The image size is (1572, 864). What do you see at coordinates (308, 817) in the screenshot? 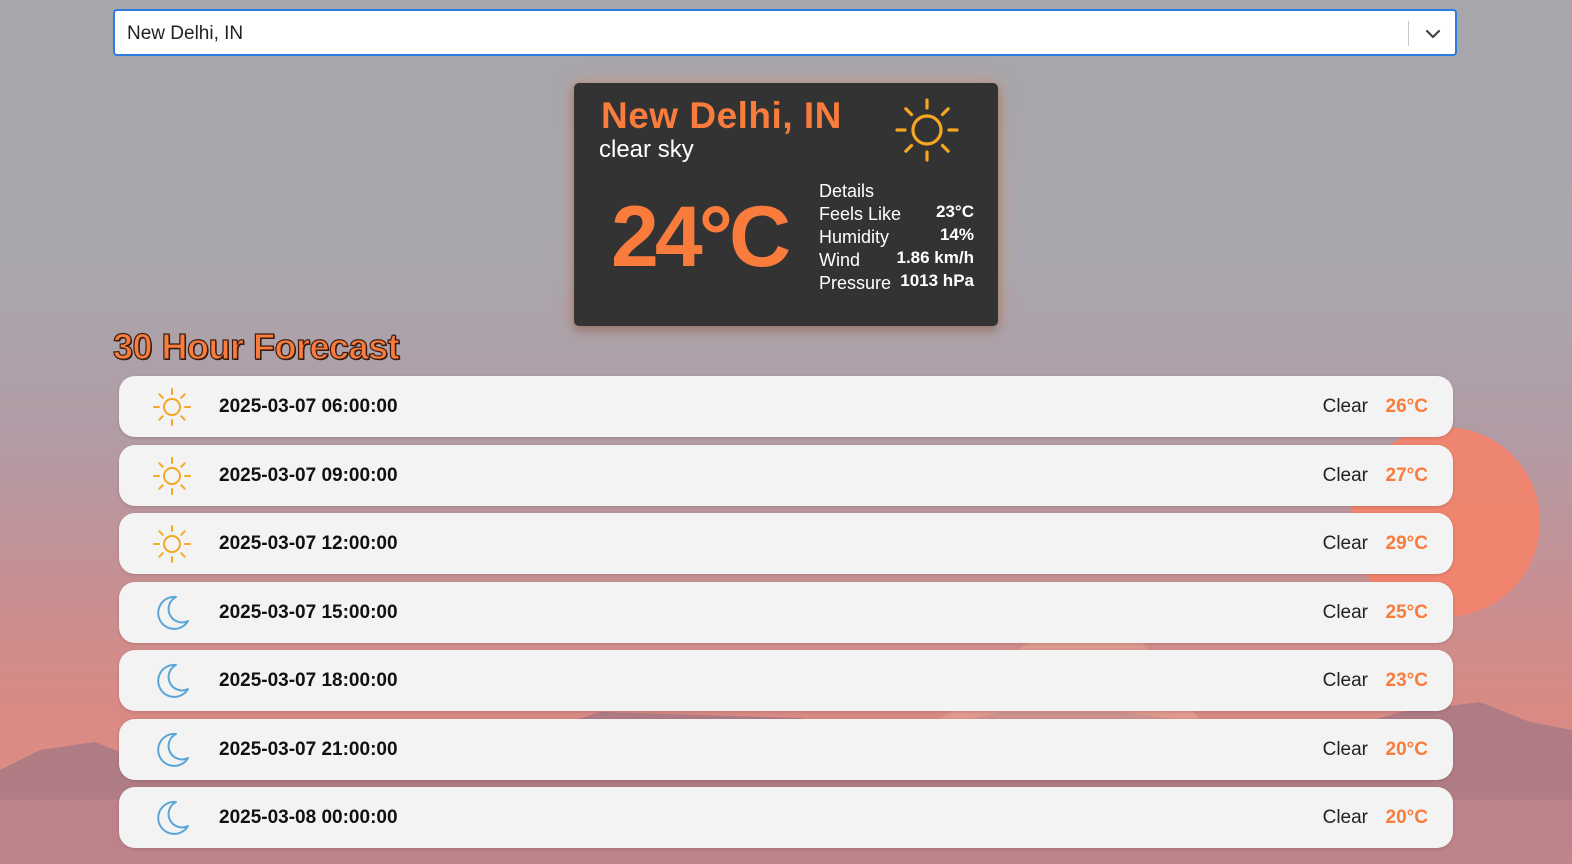
I see `forecast-time: 2025-03-08 00:00:00` at bounding box center [308, 817].